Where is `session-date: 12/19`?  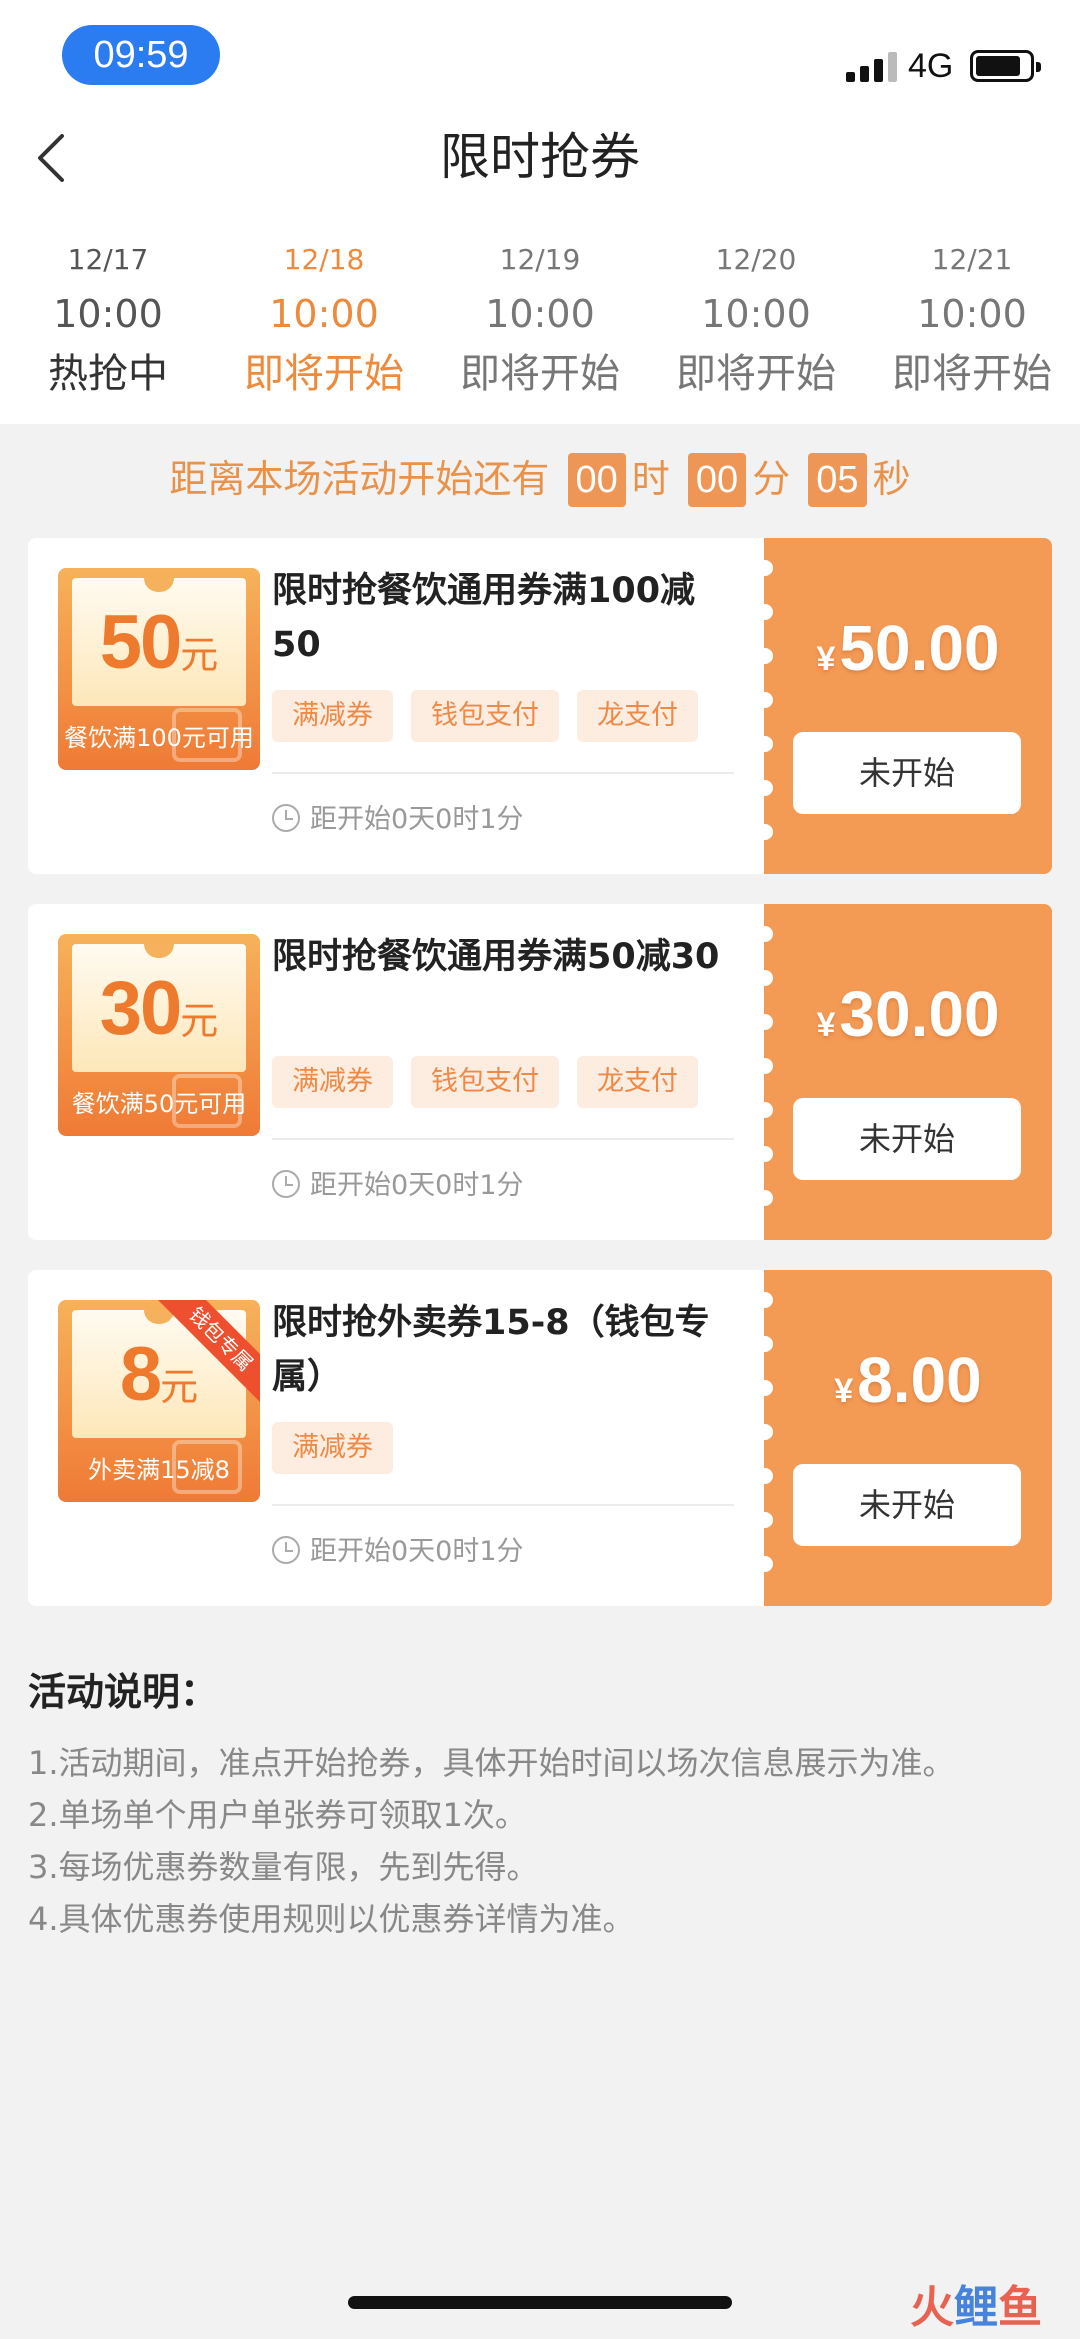 session-date: 12/19 is located at coordinates (540, 259).